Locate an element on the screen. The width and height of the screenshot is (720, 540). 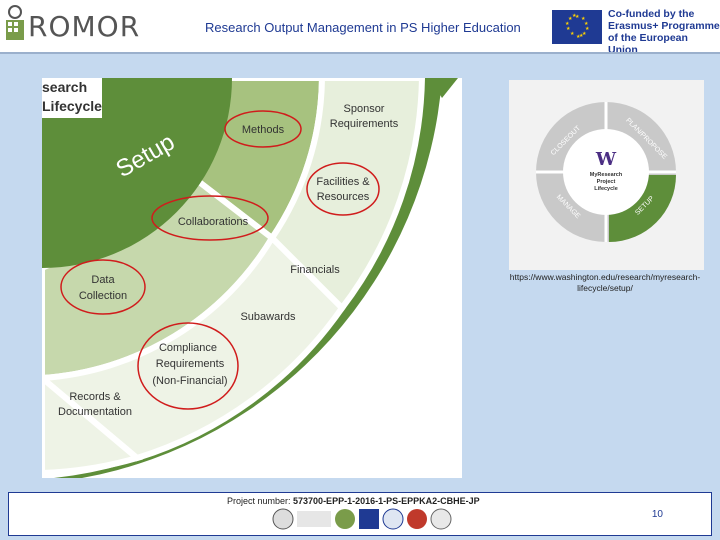
segment-records-2: Documentation is located at coordinates (95, 412).